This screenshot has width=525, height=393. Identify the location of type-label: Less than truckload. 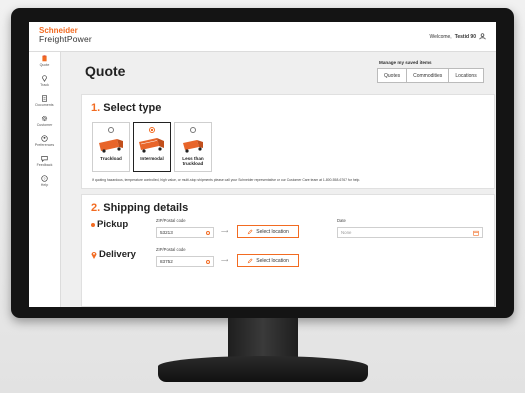
(193, 161).